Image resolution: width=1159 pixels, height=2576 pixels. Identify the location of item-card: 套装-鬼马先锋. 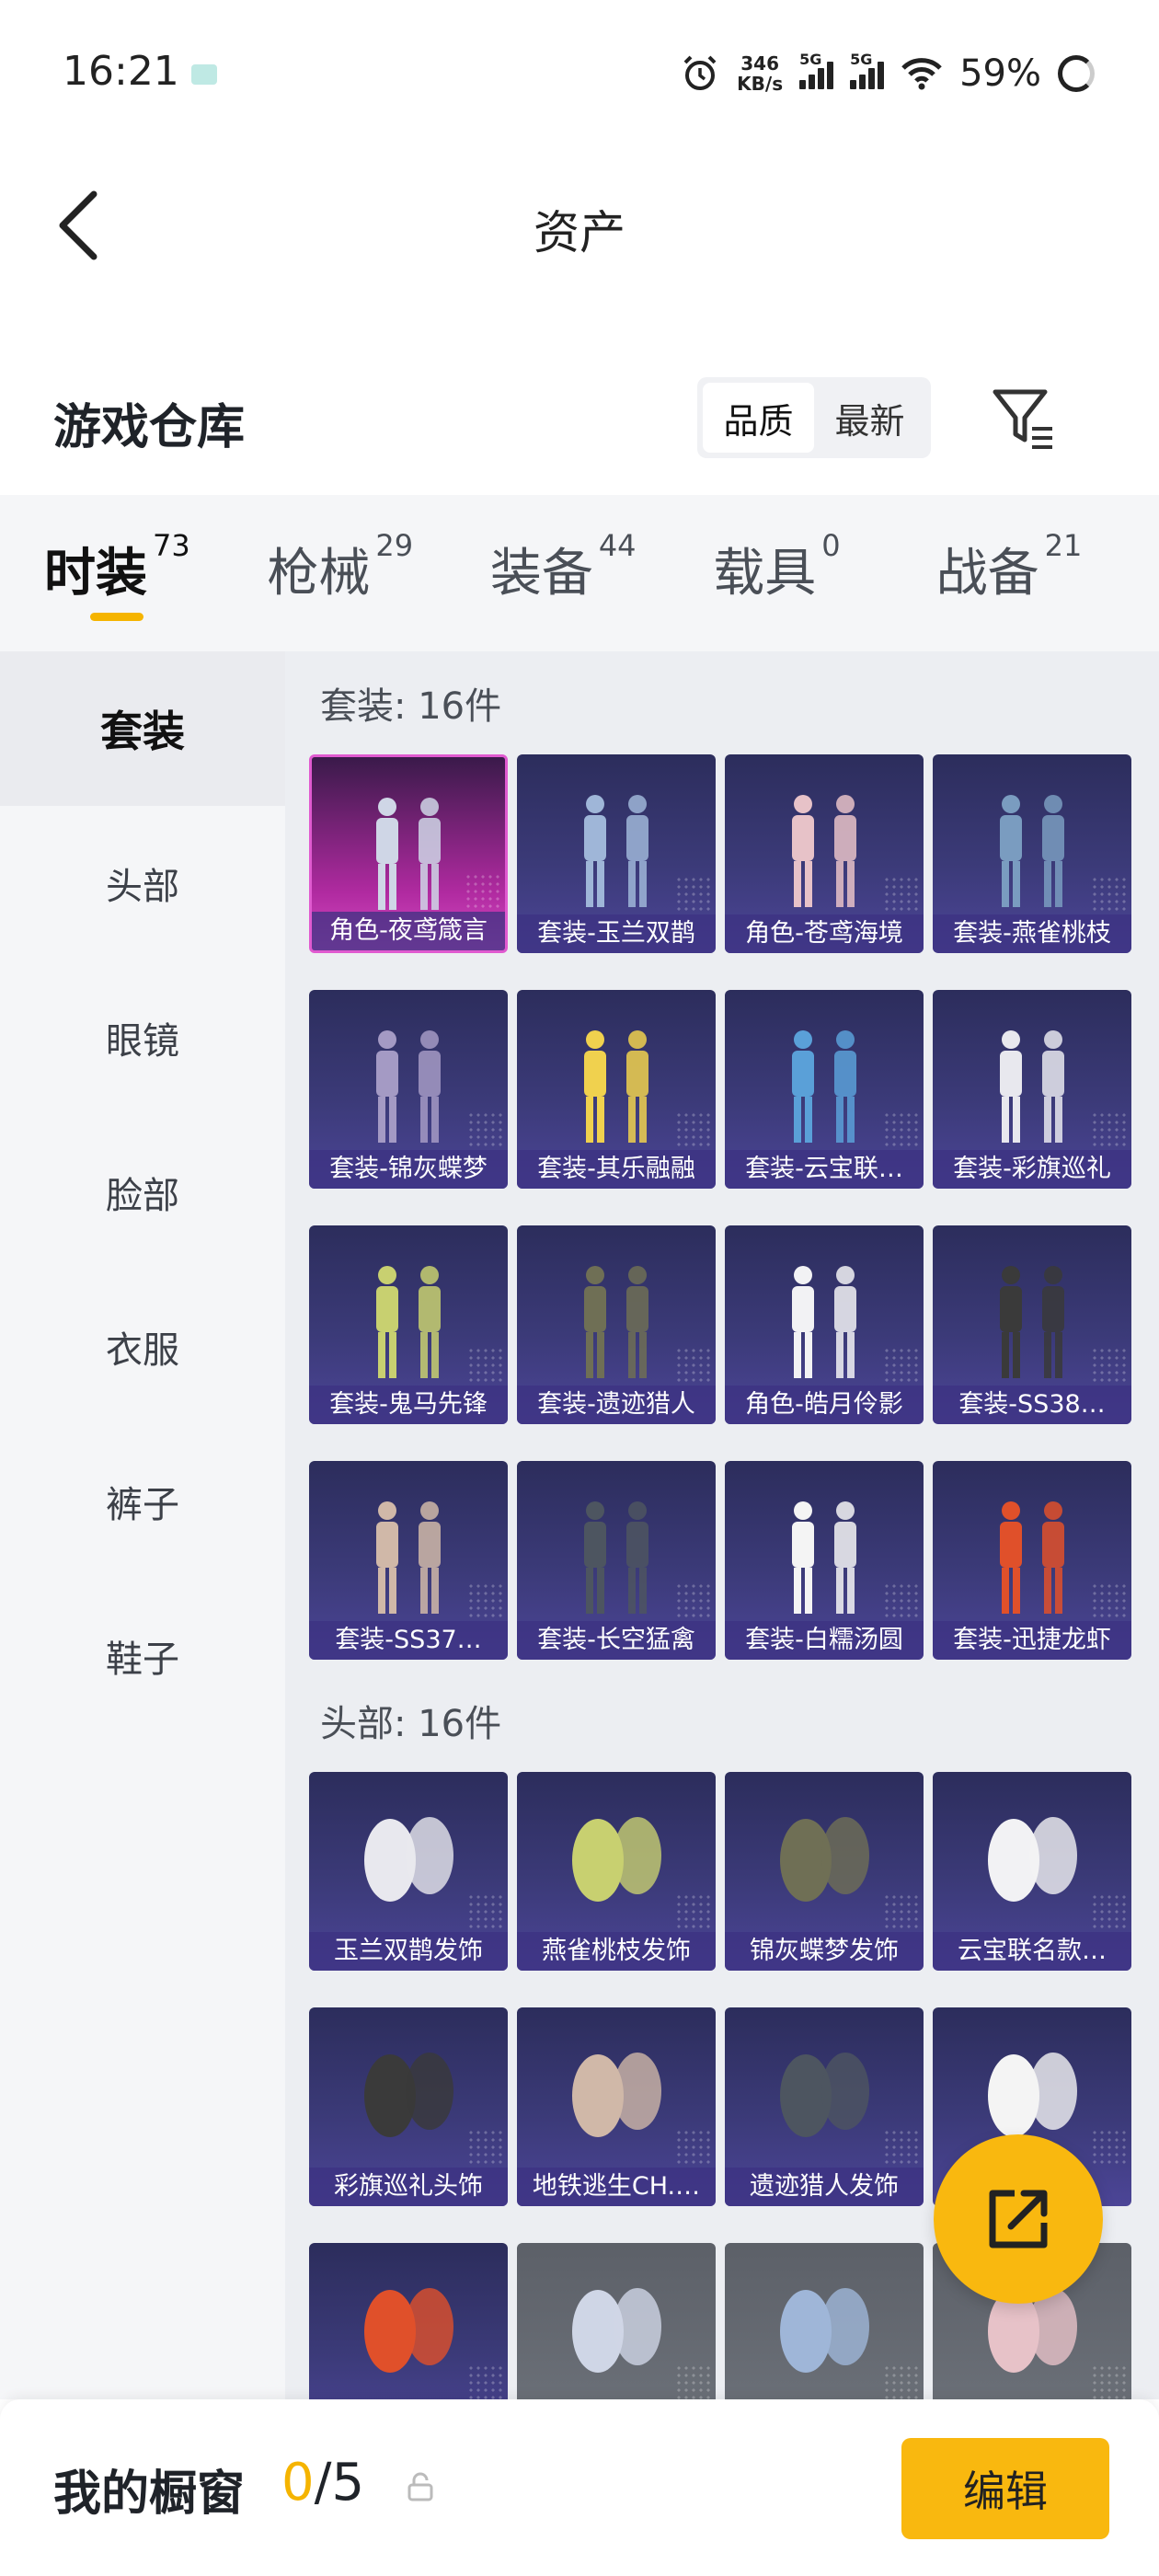
(408, 1324).